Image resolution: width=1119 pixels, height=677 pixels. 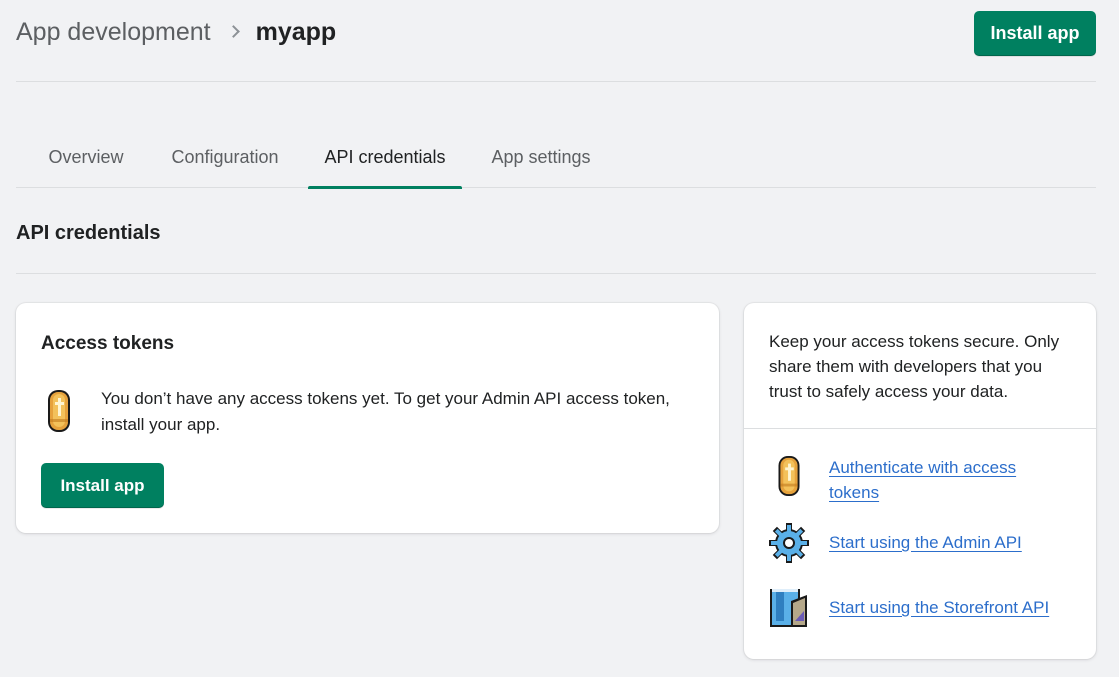 What do you see at coordinates (108, 343) in the screenshot?
I see `card-title: Access tokens` at bounding box center [108, 343].